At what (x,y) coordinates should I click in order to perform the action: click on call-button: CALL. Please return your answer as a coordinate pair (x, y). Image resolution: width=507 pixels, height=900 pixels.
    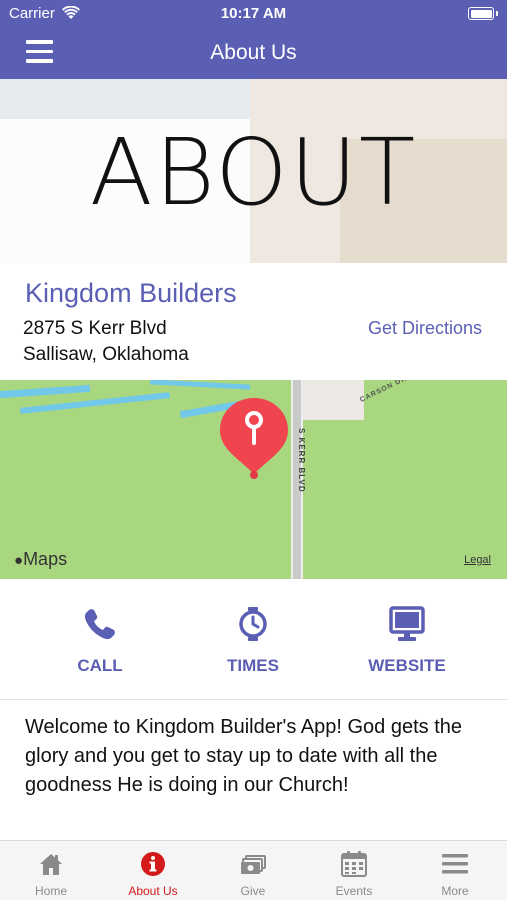
    Looking at the image, I should click on (100, 639).